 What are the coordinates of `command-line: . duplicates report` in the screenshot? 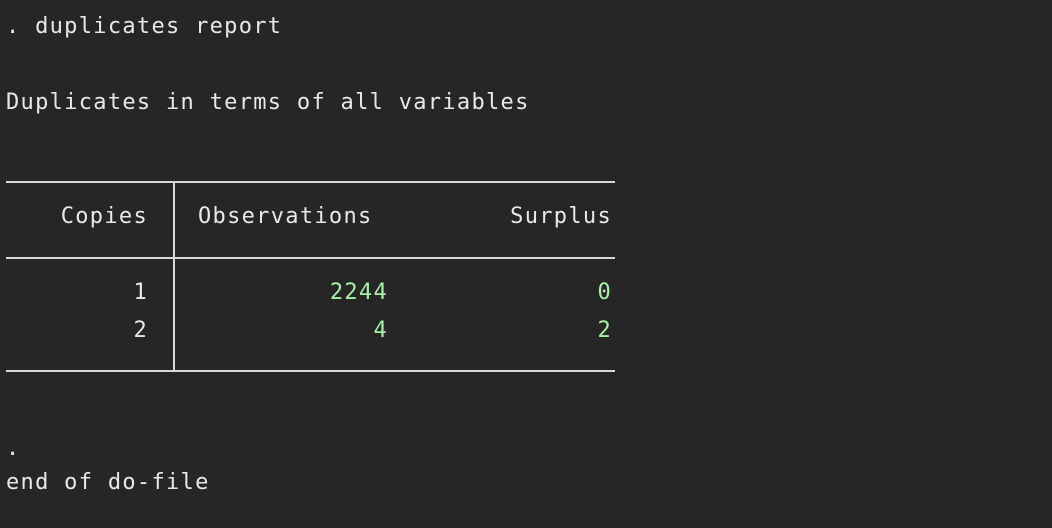 It's located at (144, 26).